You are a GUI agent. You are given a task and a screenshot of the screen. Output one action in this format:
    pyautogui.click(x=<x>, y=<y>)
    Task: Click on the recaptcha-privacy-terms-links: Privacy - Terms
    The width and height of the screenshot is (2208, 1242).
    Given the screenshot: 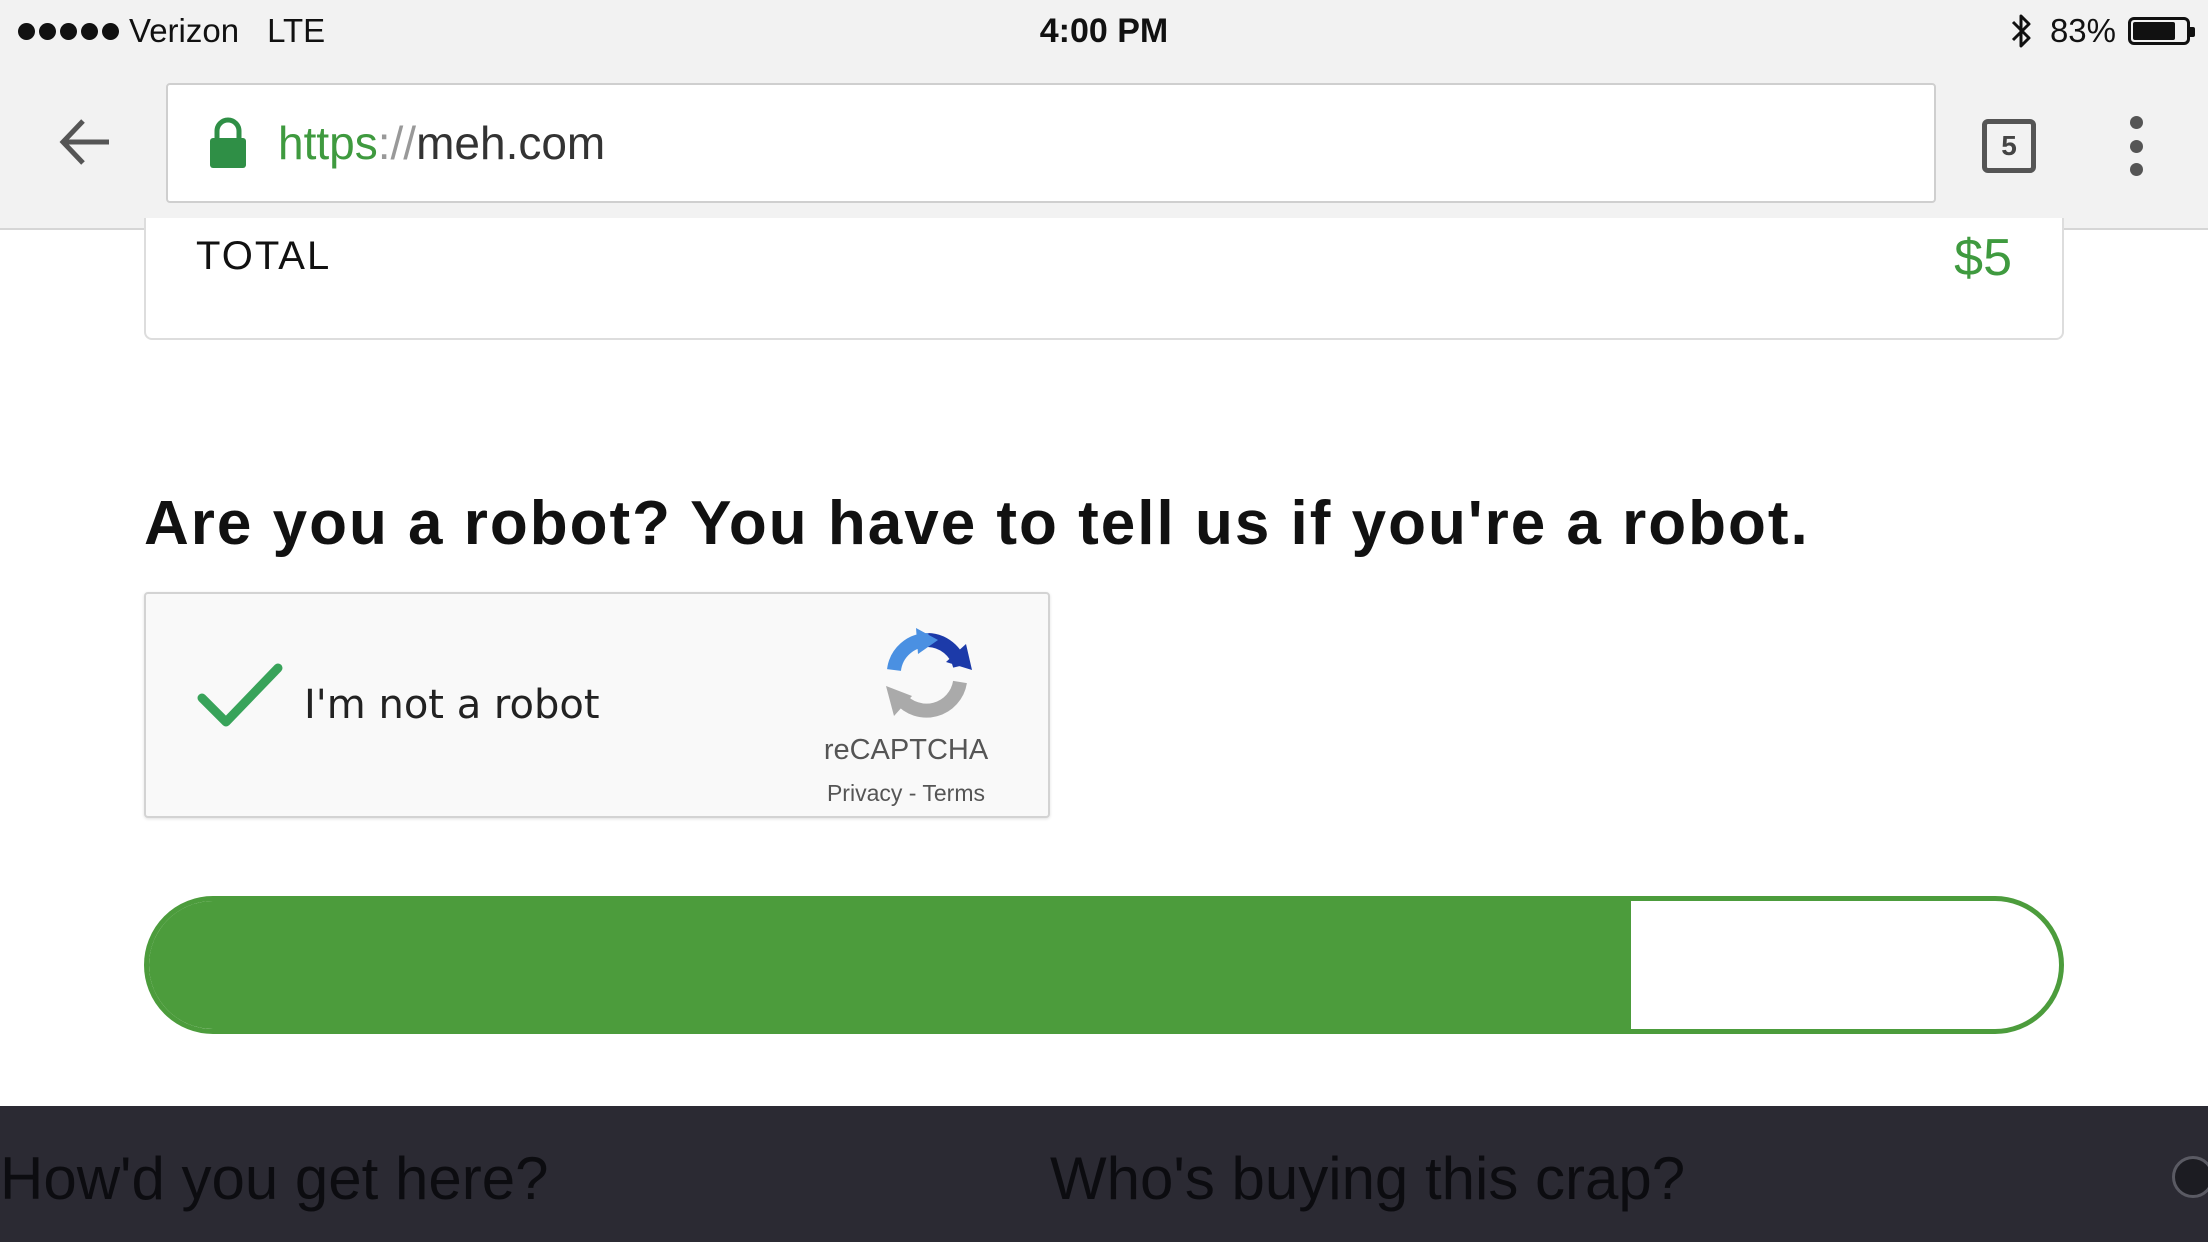 What is the action you would take?
    pyautogui.click(x=906, y=793)
    